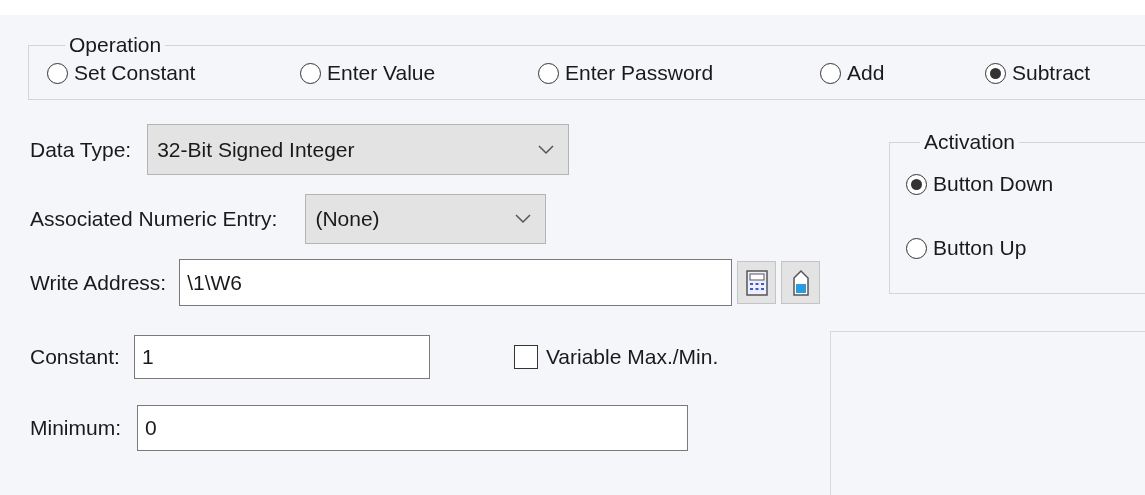  What do you see at coordinates (154, 219) in the screenshot?
I see `field-label: Associated Numeric Entry:` at bounding box center [154, 219].